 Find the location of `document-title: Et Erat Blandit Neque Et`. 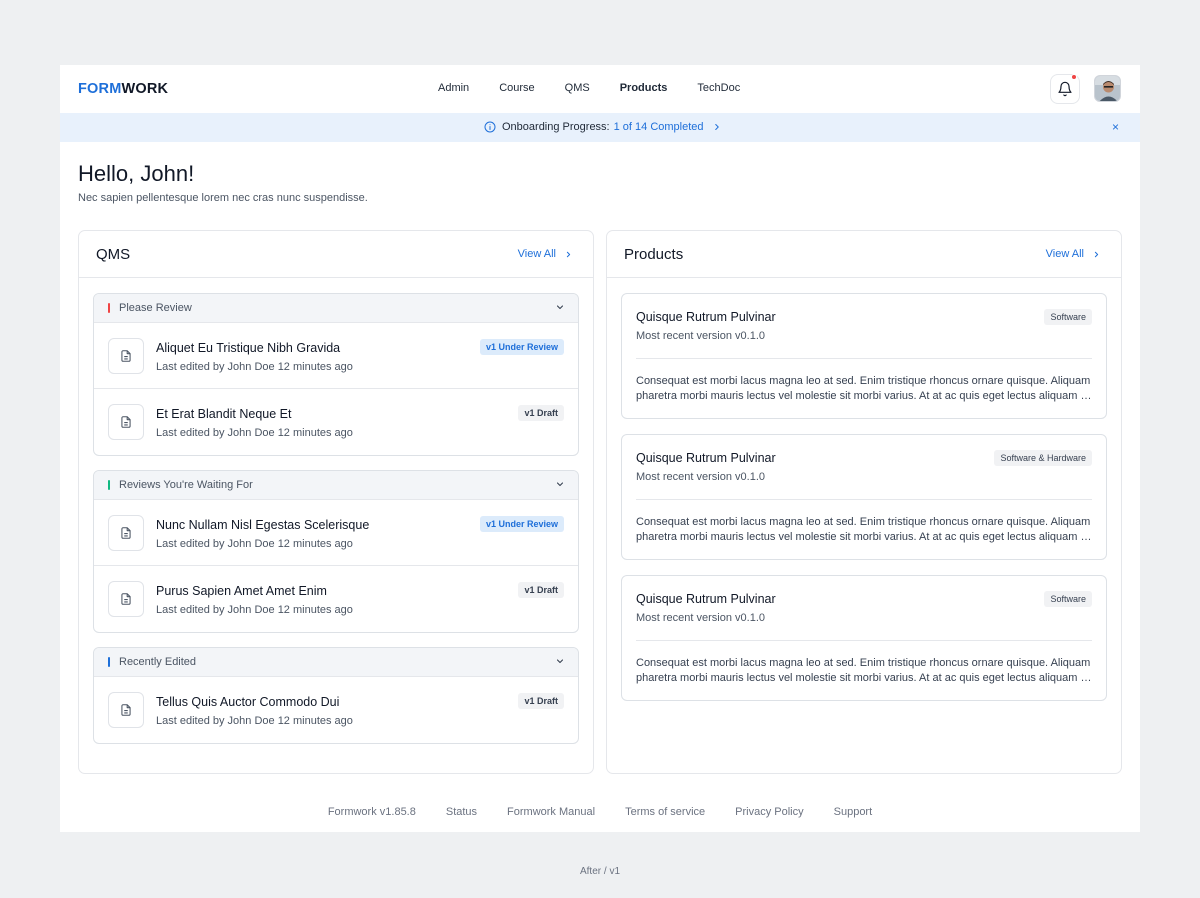

document-title: Et Erat Blandit Neque Et is located at coordinates (224, 414).